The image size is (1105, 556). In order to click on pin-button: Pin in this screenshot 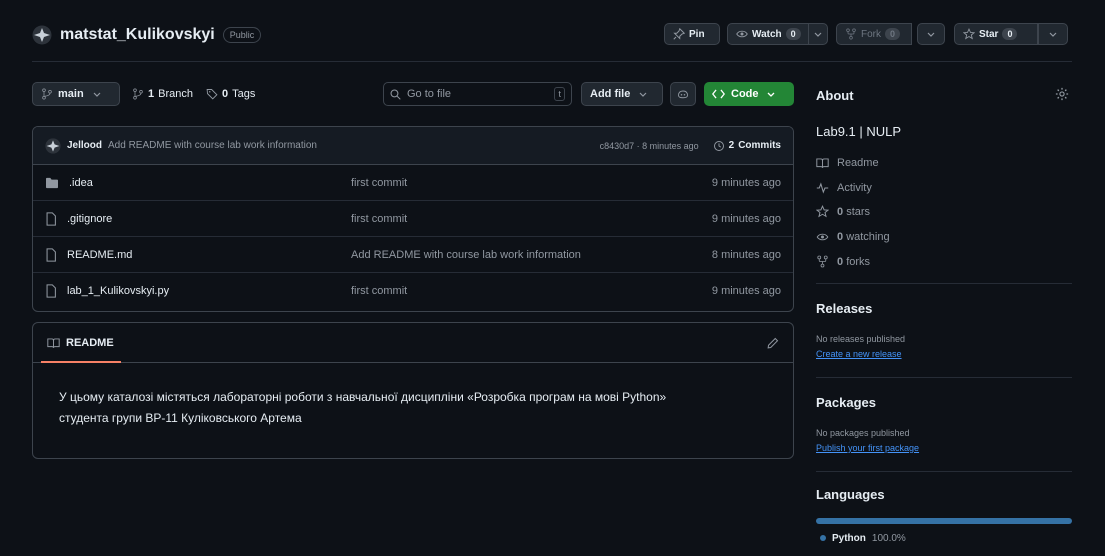, I will do `click(692, 34)`.